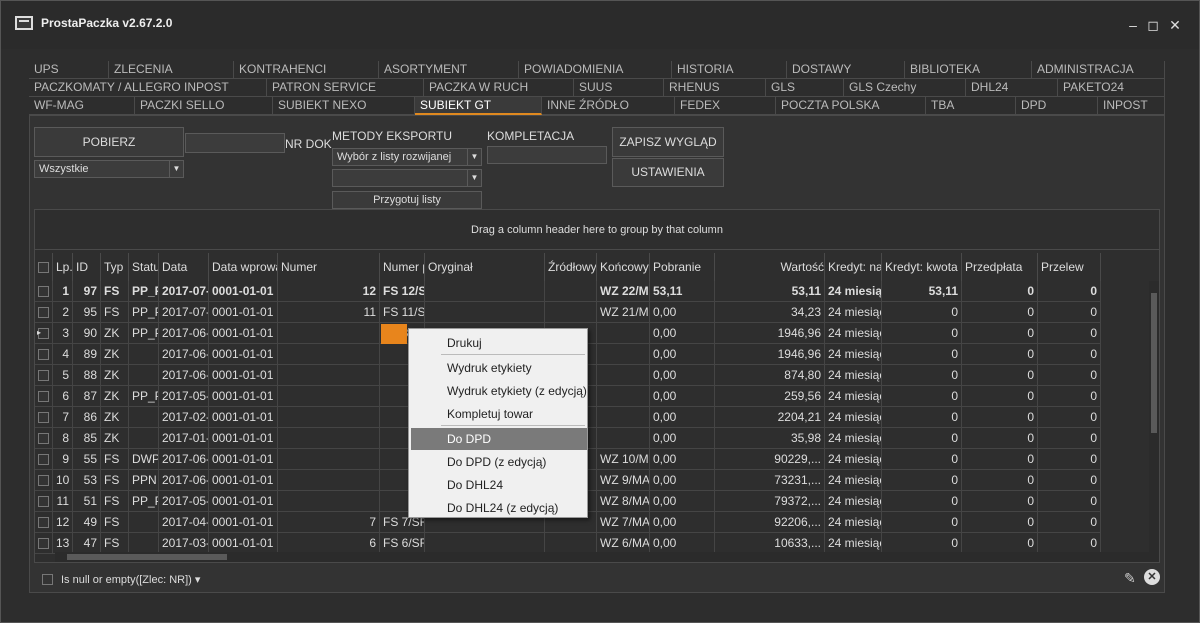  What do you see at coordinates (805, 88) in the screenshot?
I see `tab-gls: GLS` at bounding box center [805, 88].